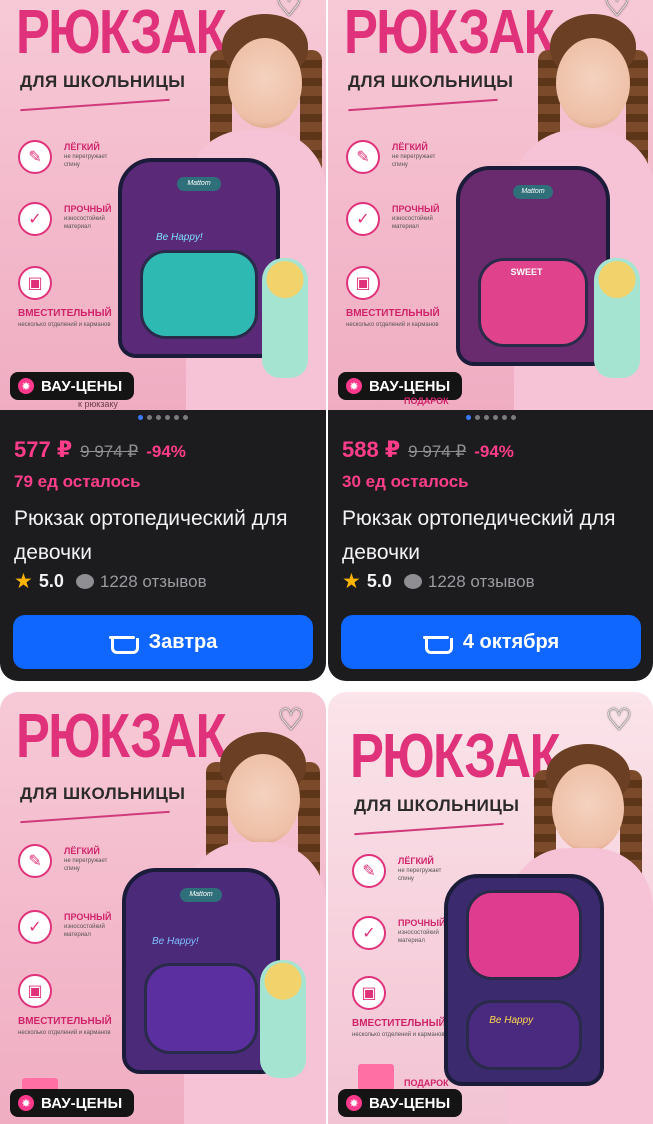 The height and width of the screenshot is (1124, 653). Describe the element at coordinates (371, 449) in the screenshot. I see `current-price: 588 ₽` at that location.